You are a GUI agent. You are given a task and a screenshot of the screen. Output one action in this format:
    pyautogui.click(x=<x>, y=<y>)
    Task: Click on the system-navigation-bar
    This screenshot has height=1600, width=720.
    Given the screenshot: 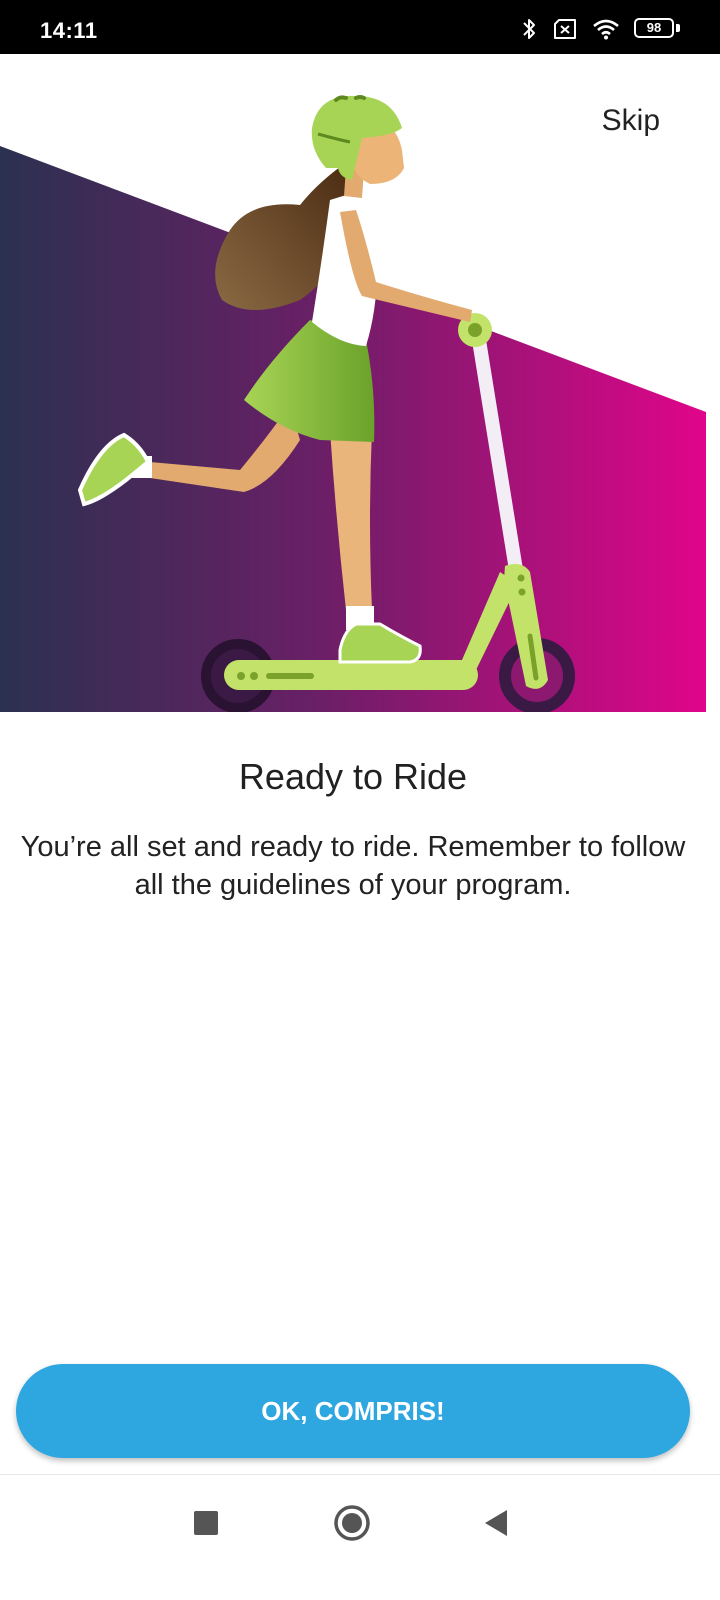 What is the action you would take?
    pyautogui.click(x=360, y=1537)
    